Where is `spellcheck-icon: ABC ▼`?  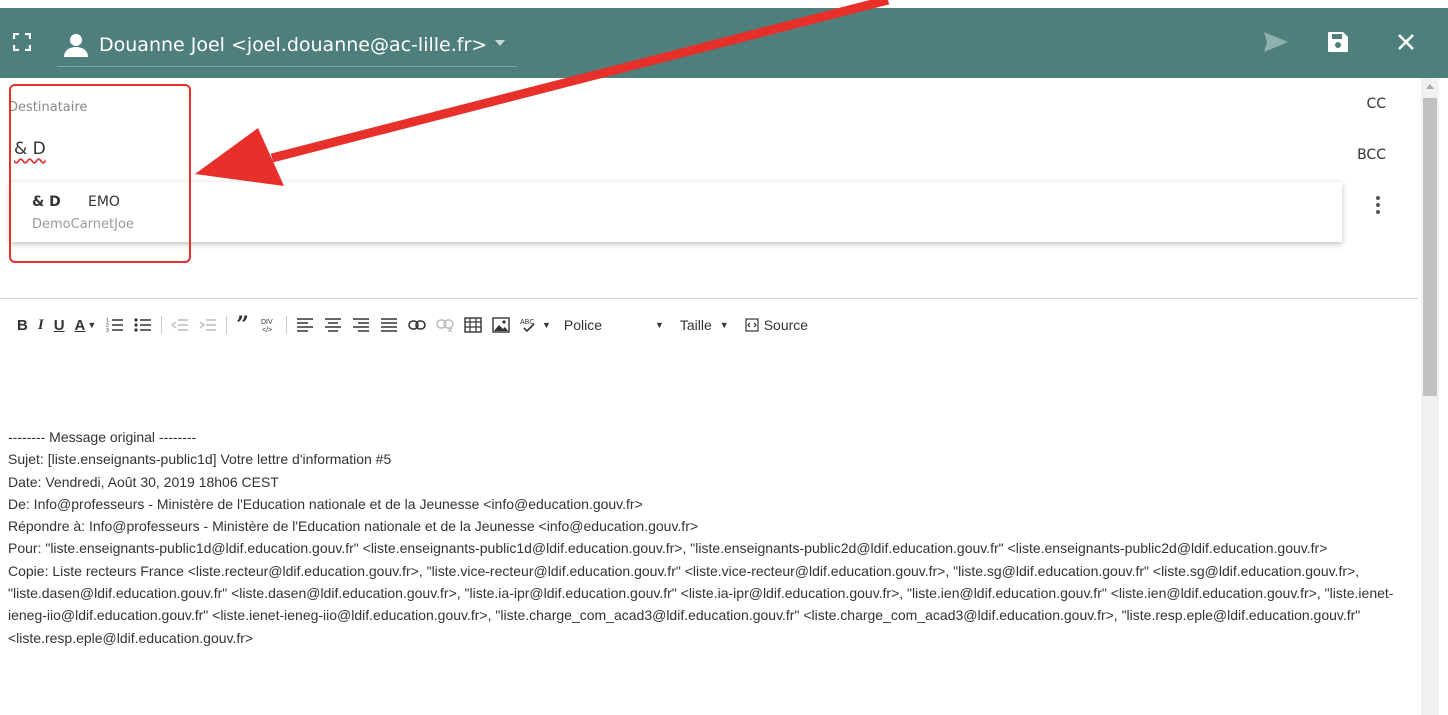
spellcheck-icon: ABC ▼ is located at coordinates (535, 325).